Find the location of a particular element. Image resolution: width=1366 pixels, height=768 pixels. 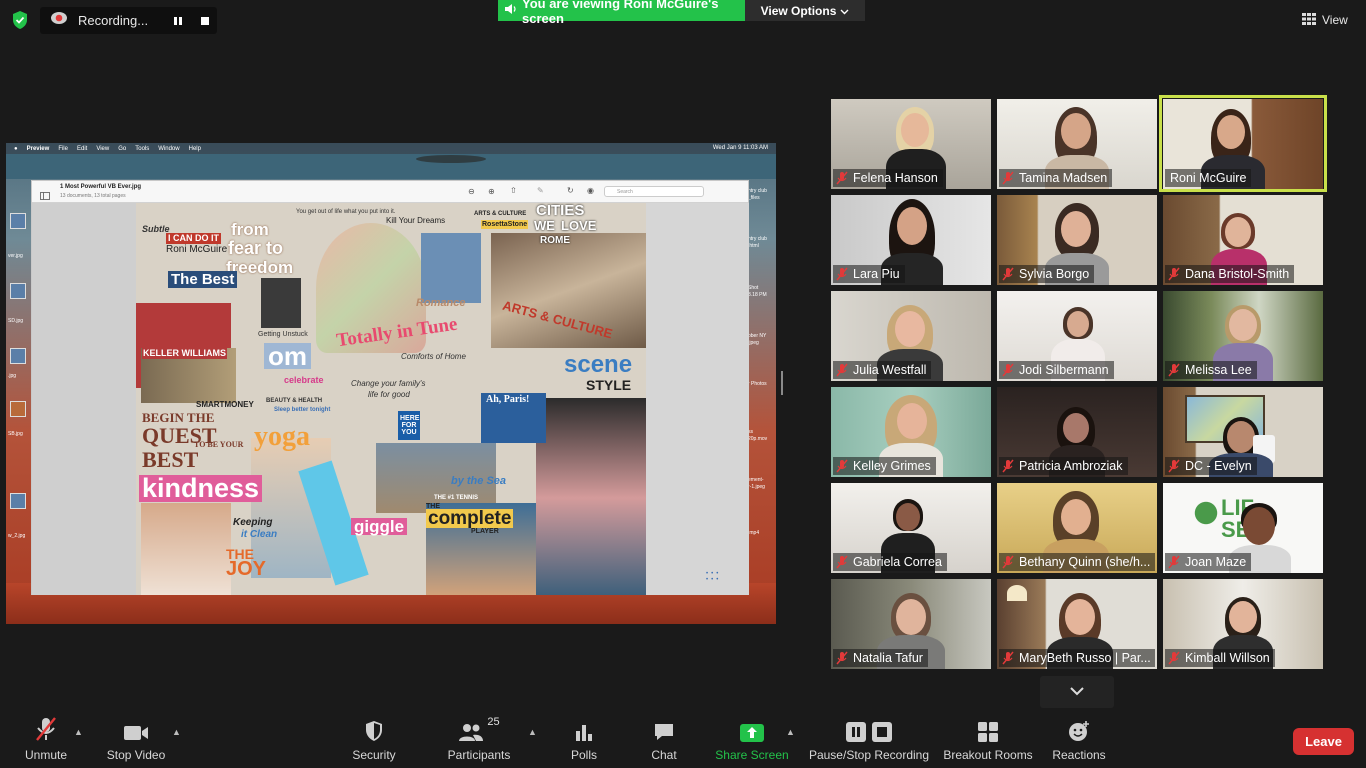

participant-tile: Patricia Ambroziak is located at coordinates (1077, 432).